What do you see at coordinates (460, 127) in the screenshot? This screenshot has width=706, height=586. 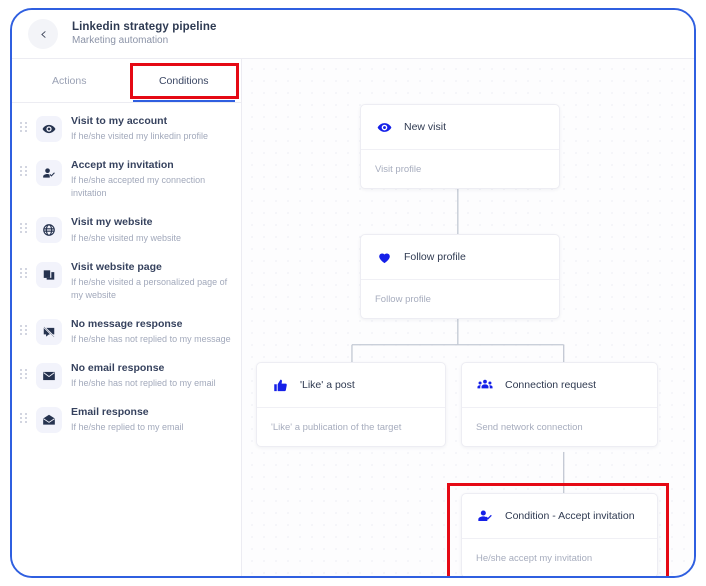 I see `flow-node-header: New visit` at bounding box center [460, 127].